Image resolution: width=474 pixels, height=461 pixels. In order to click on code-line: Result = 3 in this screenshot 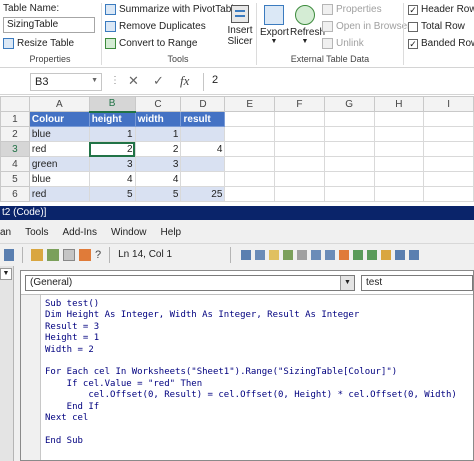, I will do `click(258, 327)`.